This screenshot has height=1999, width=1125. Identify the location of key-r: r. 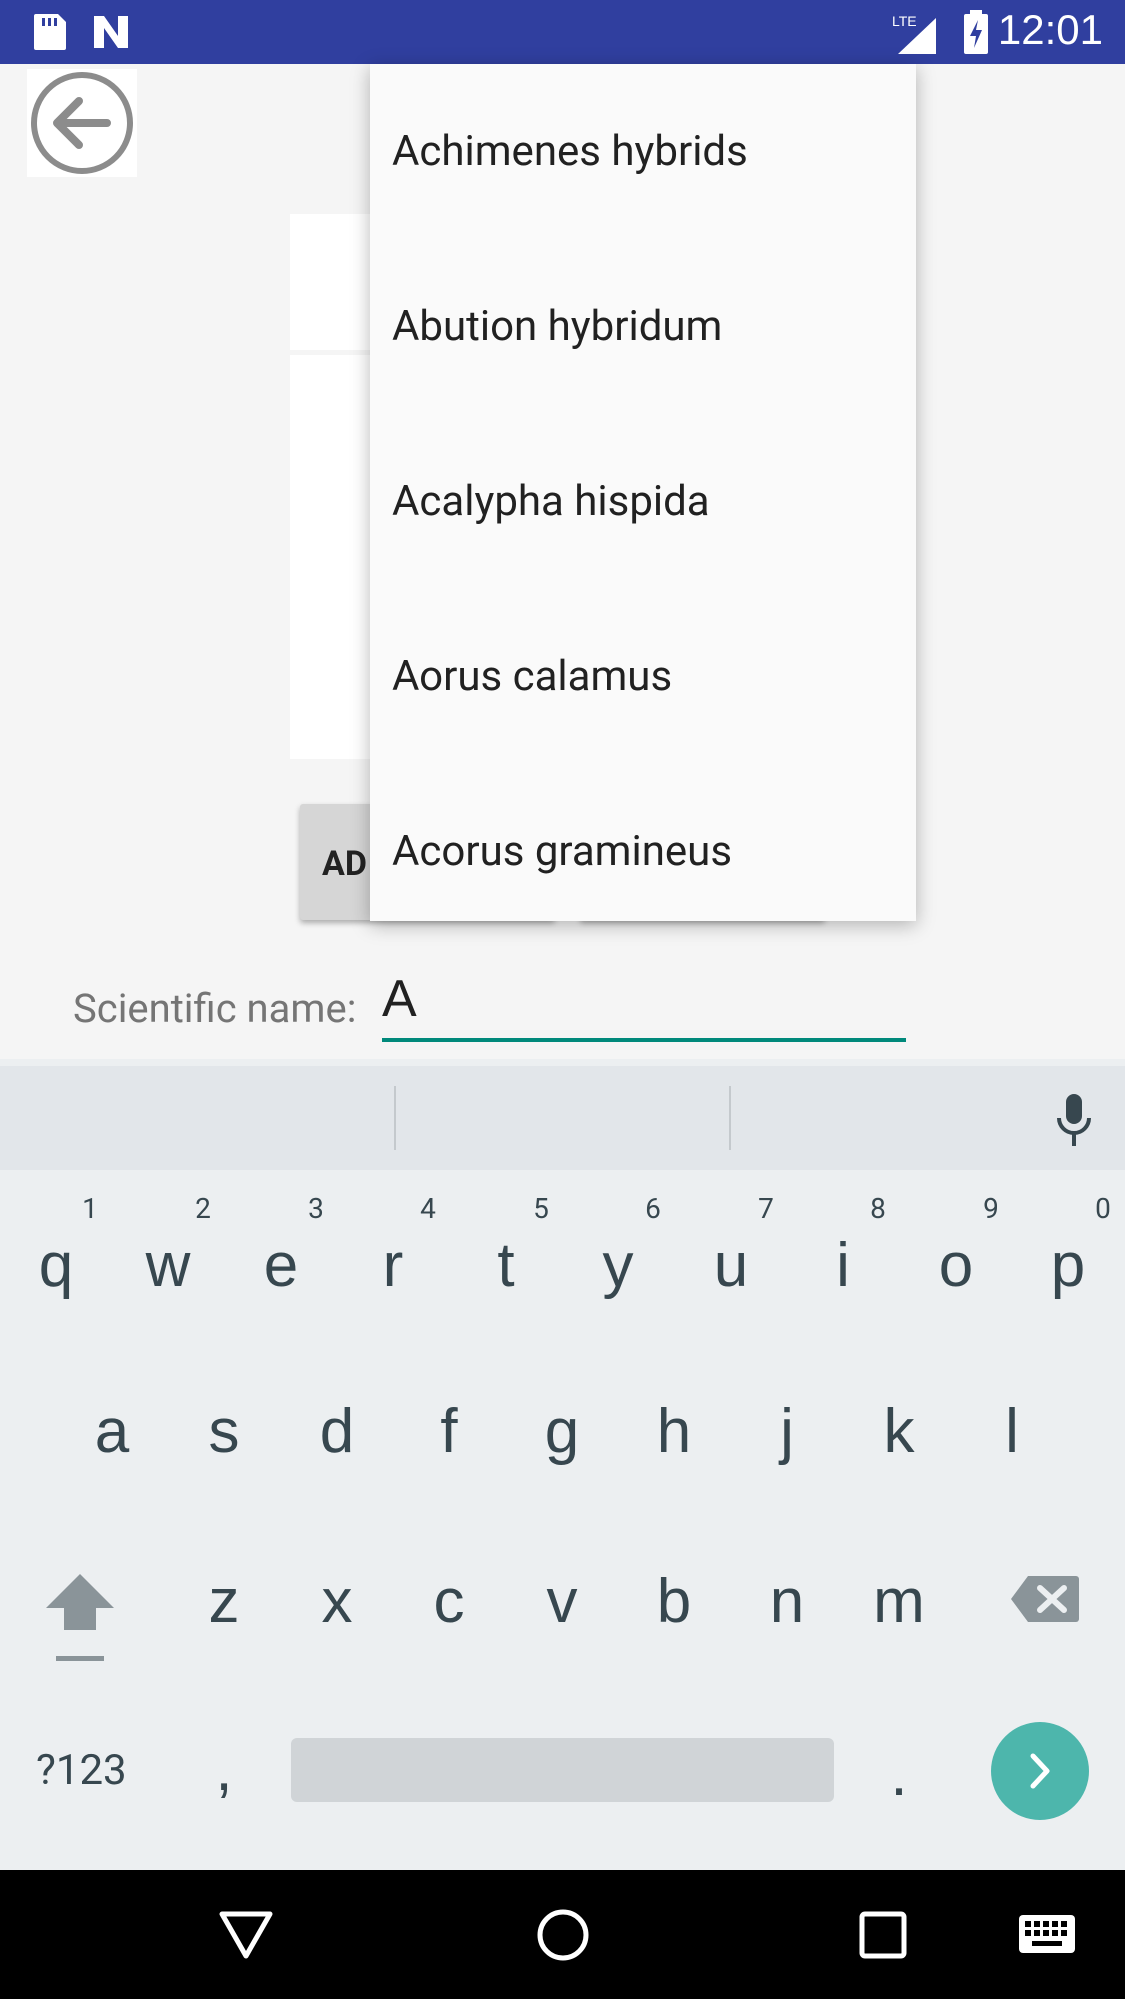
(393, 1266).